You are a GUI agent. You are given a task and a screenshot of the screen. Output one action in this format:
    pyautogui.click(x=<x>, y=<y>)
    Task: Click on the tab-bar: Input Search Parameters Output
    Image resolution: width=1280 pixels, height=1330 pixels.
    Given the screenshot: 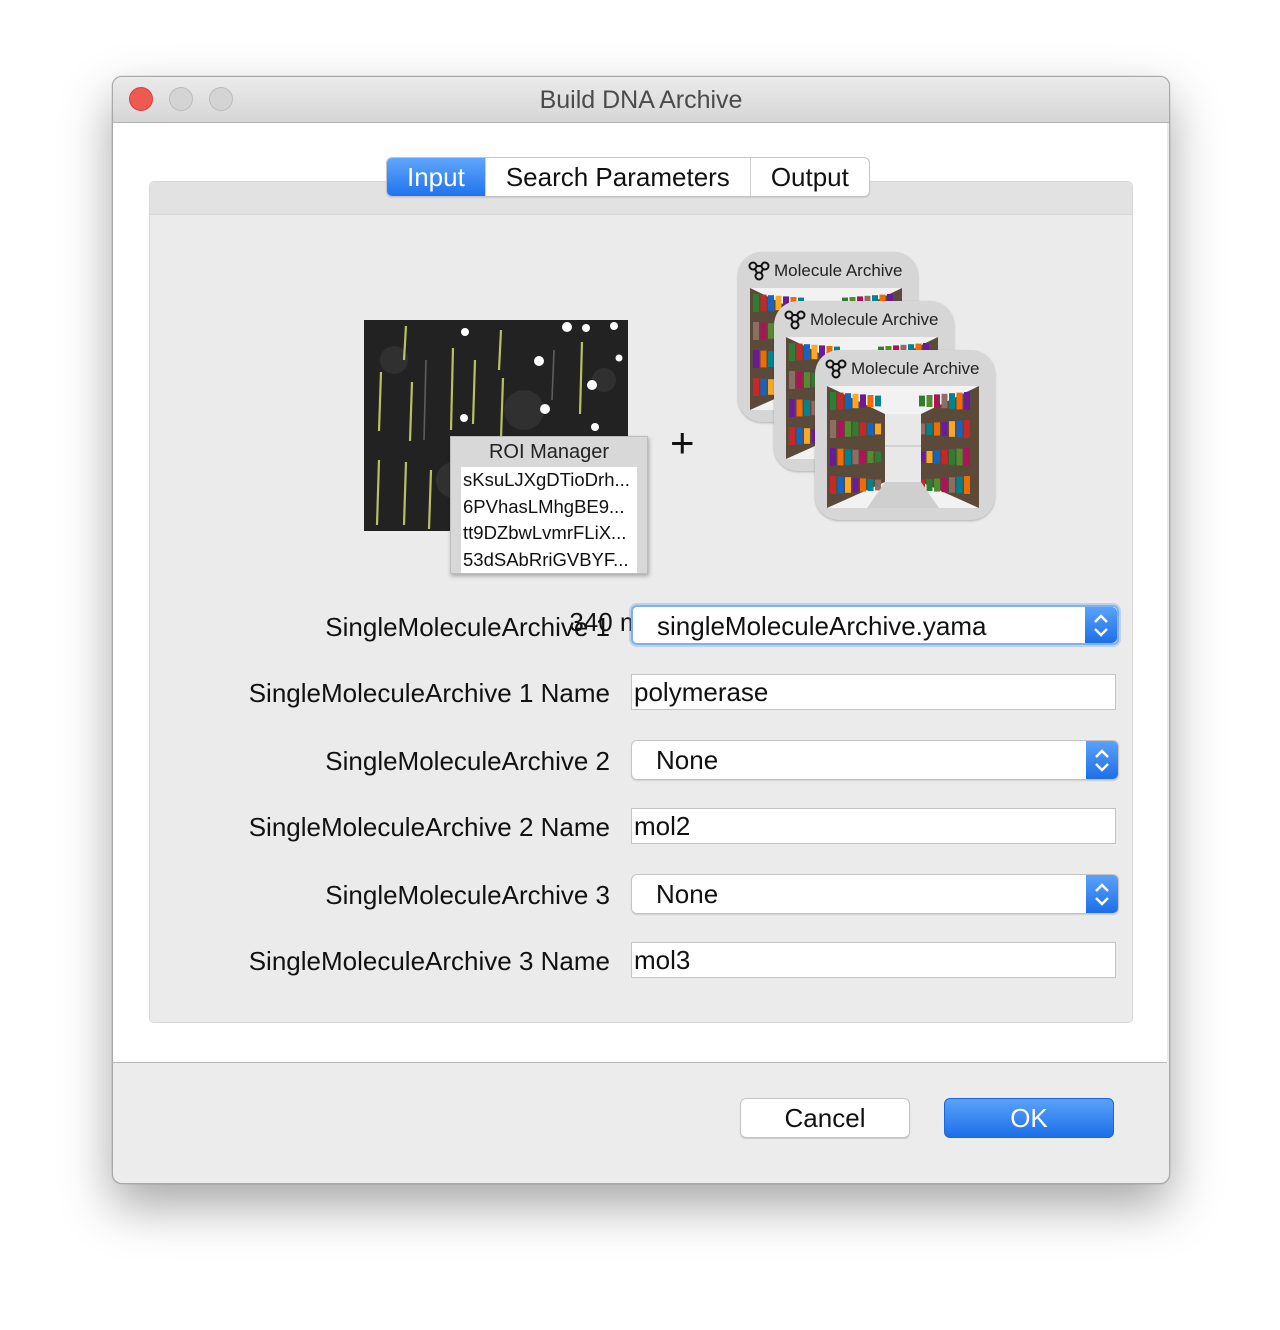 What is the action you would take?
    pyautogui.click(x=628, y=177)
    